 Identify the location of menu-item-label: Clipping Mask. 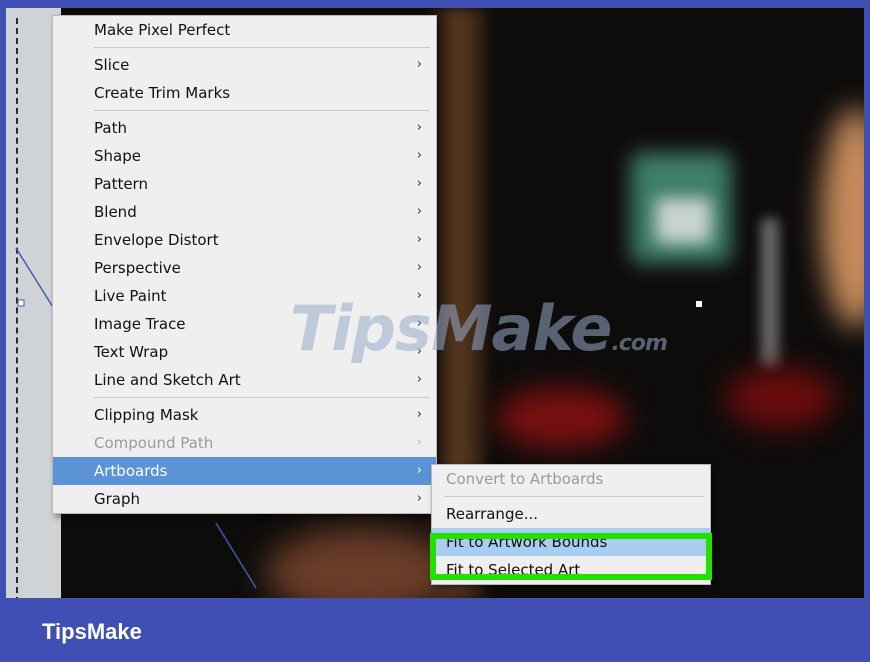
(146, 415).